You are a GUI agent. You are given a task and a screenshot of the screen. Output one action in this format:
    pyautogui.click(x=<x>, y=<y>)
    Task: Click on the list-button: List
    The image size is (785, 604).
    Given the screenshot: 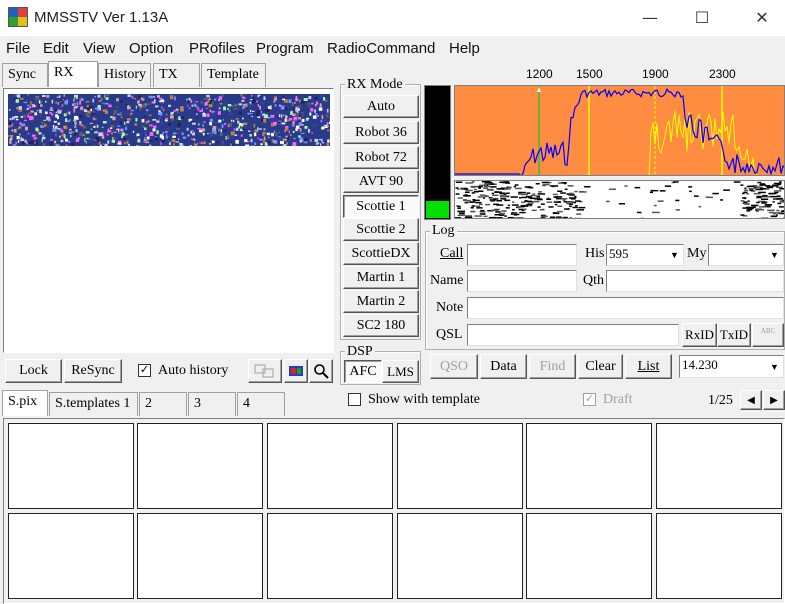 What is the action you would take?
    pyautogui.click(x=648, y=366)
    